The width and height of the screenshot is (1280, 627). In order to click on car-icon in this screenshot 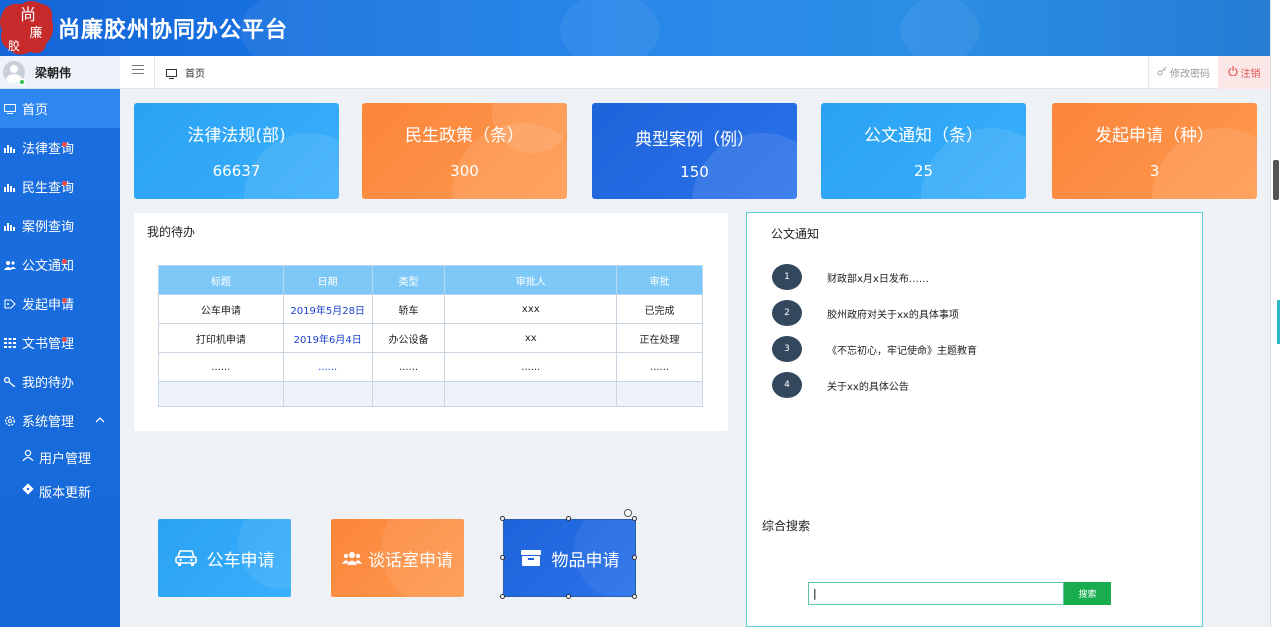, I will do `click(185, 558)`.